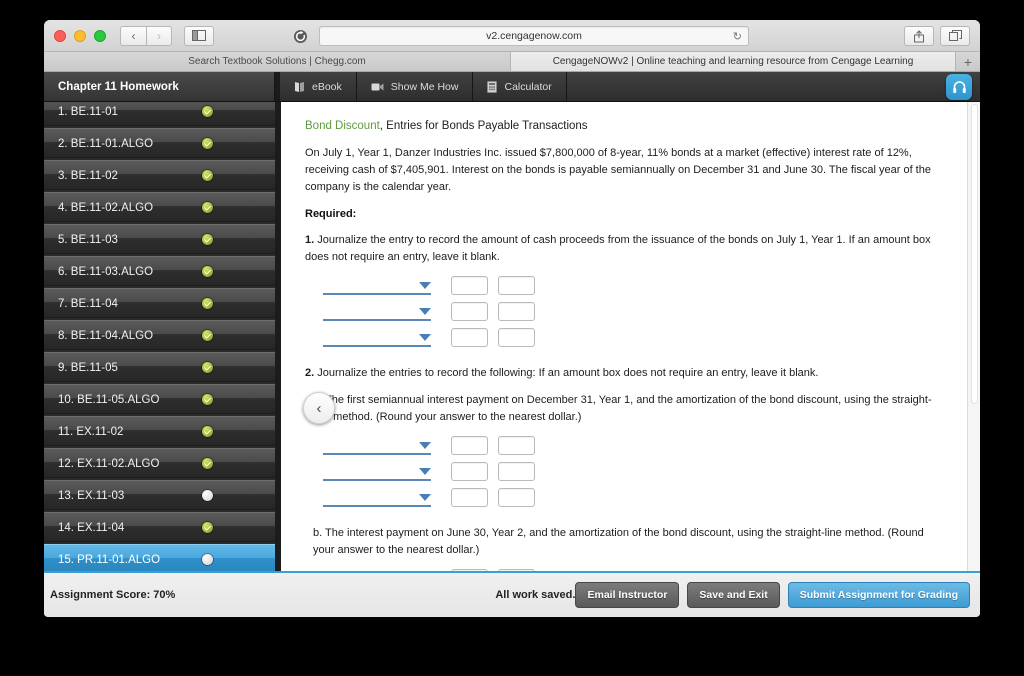 The image size is (1024, 676). I want to click on back-arrow-icon: ‹, so click(133, 35).